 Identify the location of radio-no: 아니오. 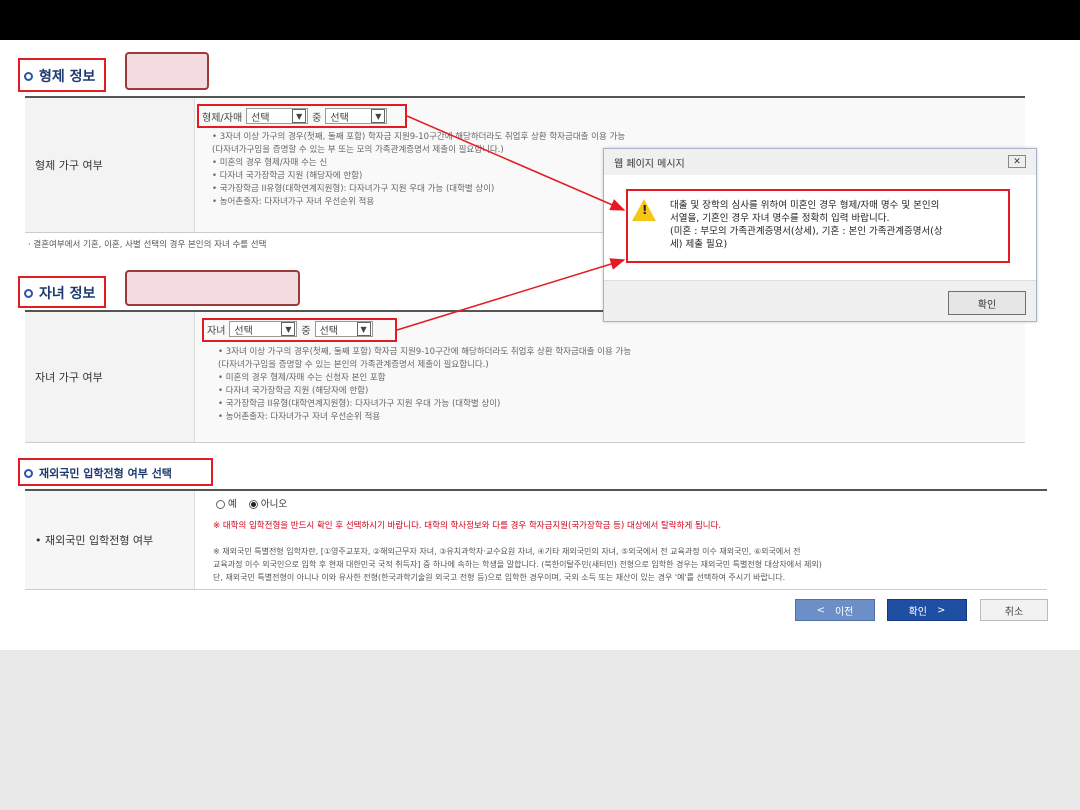
(267, 504).